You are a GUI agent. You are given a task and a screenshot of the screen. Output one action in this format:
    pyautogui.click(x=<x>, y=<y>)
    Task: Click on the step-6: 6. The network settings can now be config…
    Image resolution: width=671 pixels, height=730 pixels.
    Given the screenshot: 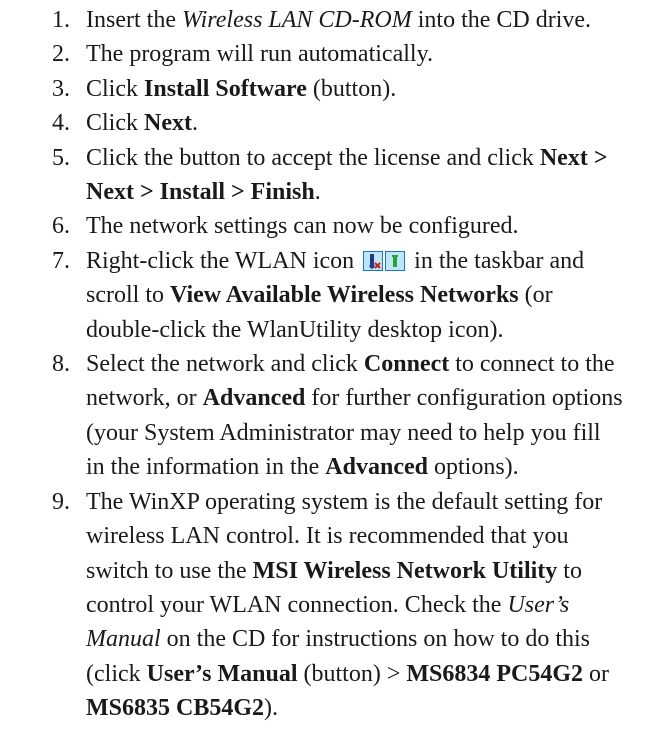 What is the action you would take?
    pyautogui.click(x=355, y=226)
    